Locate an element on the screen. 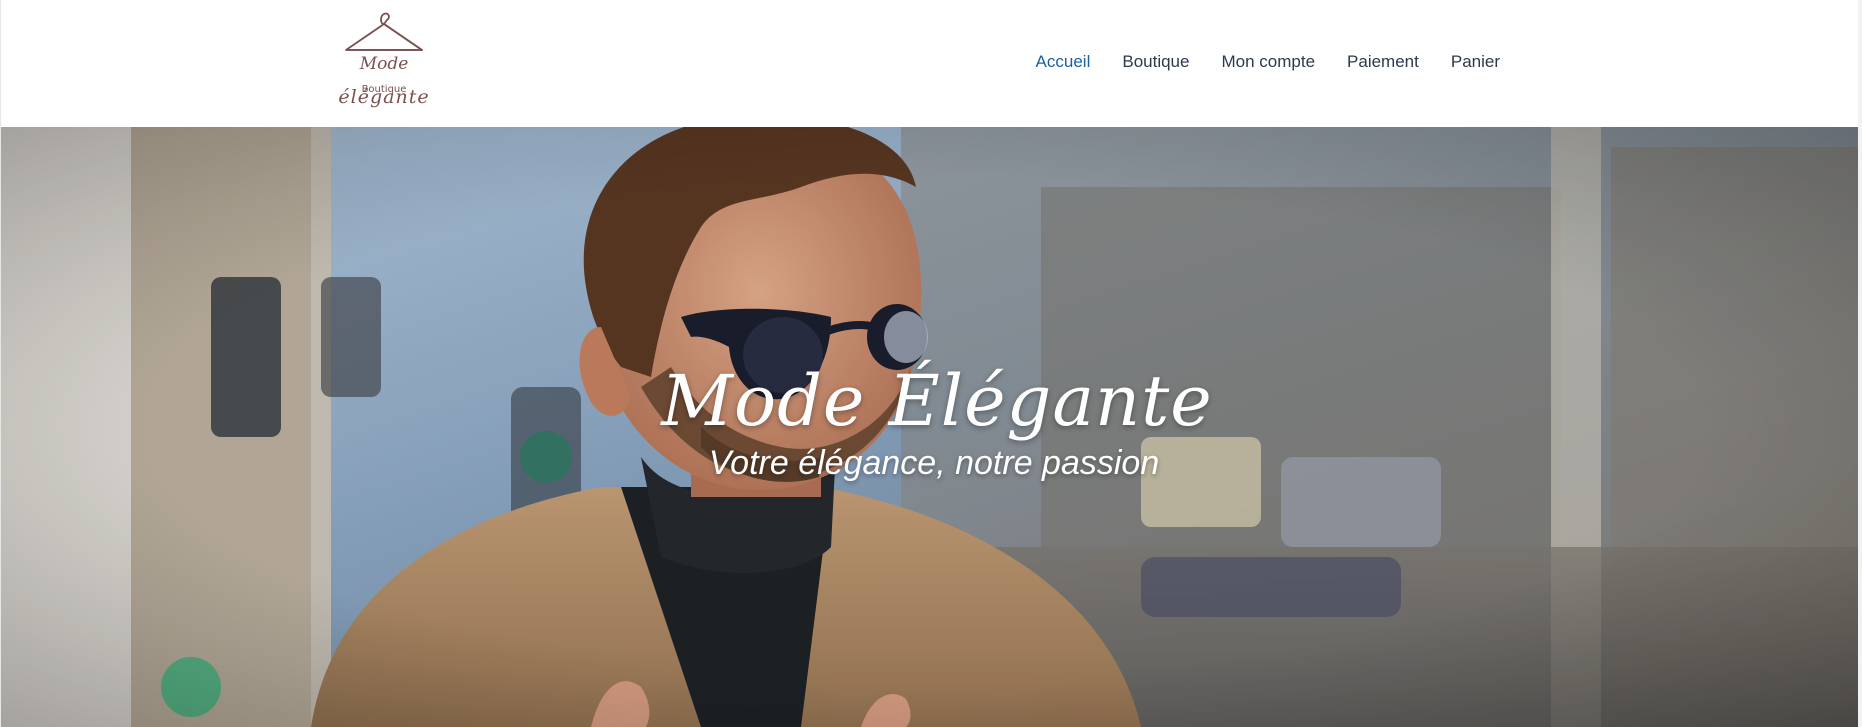 The image size is (1862, 727). nav-paiement: Paiement is located at coordinates (1383, 62).